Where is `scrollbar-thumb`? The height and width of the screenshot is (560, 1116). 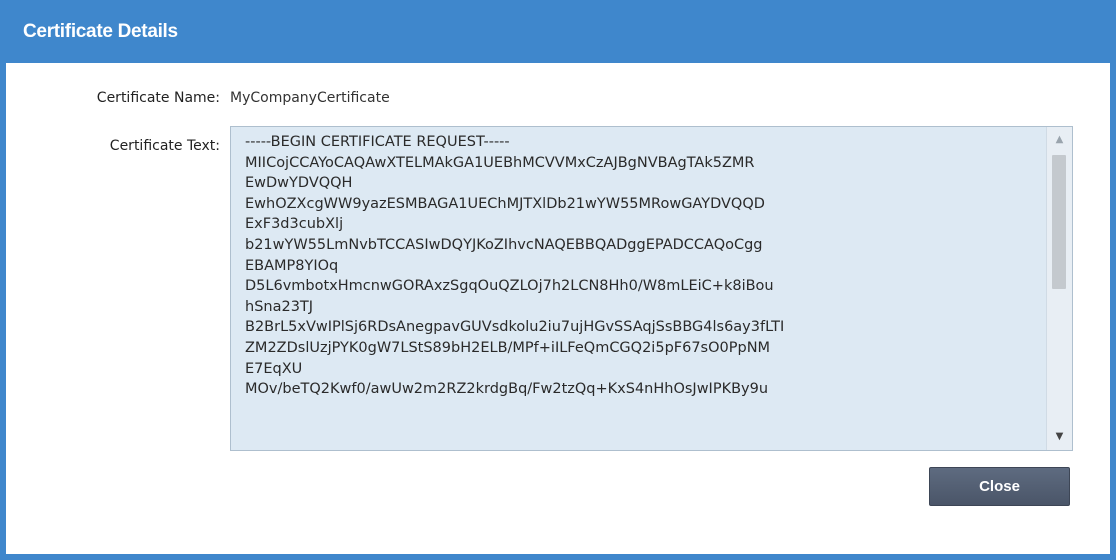
scrollbar-thumb is located at coordinates (1059, 222).